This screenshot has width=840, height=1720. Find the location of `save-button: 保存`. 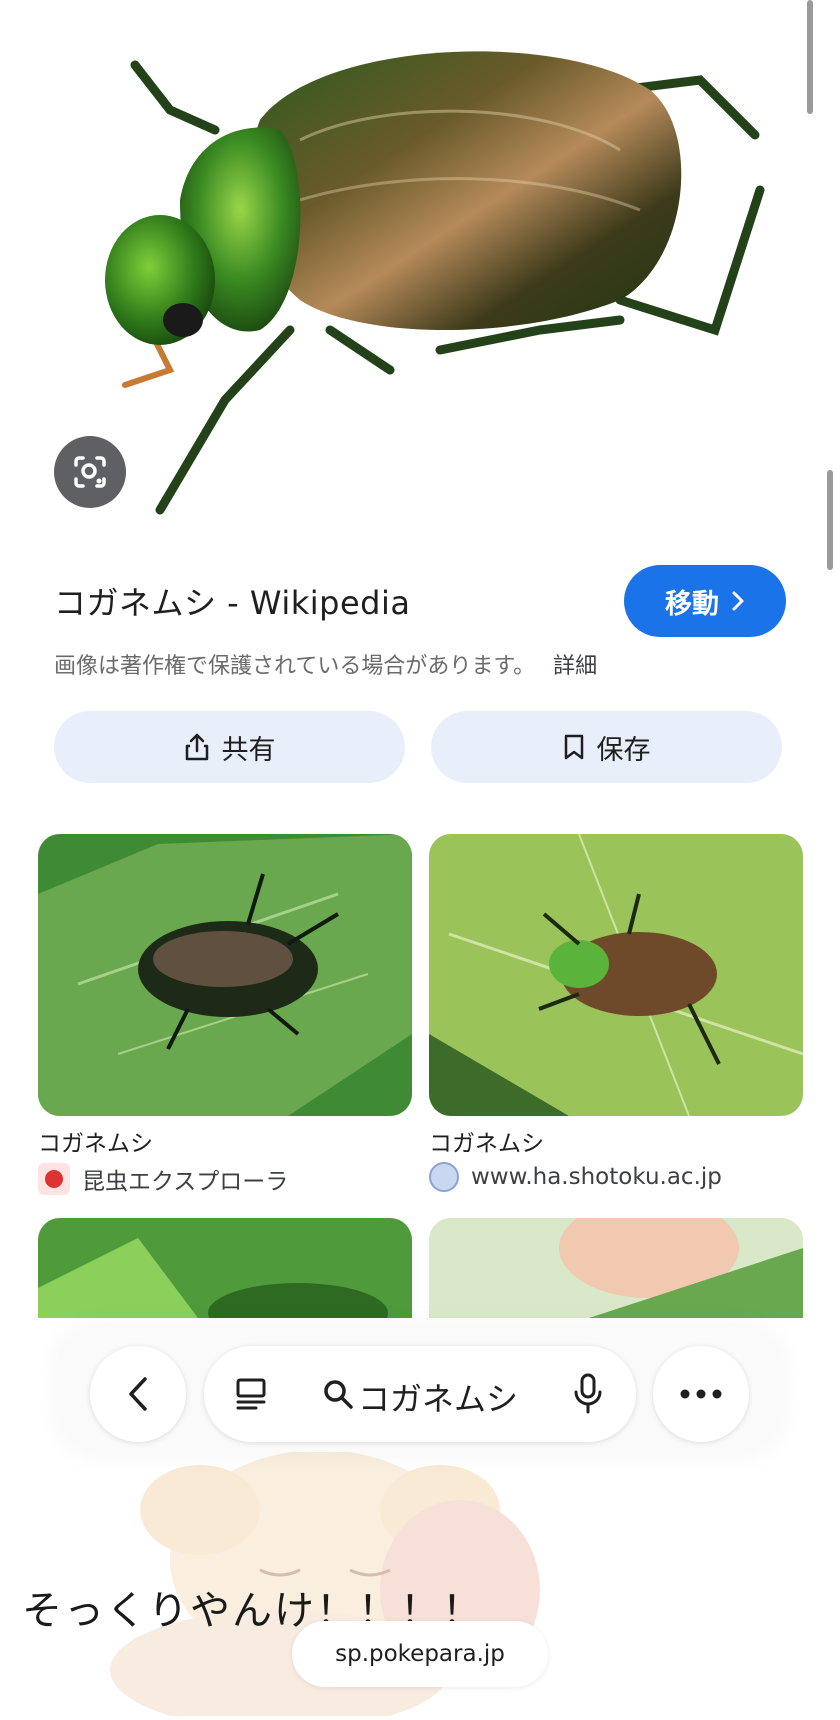

save-button: 保存 is located at coordinates (606, 747).